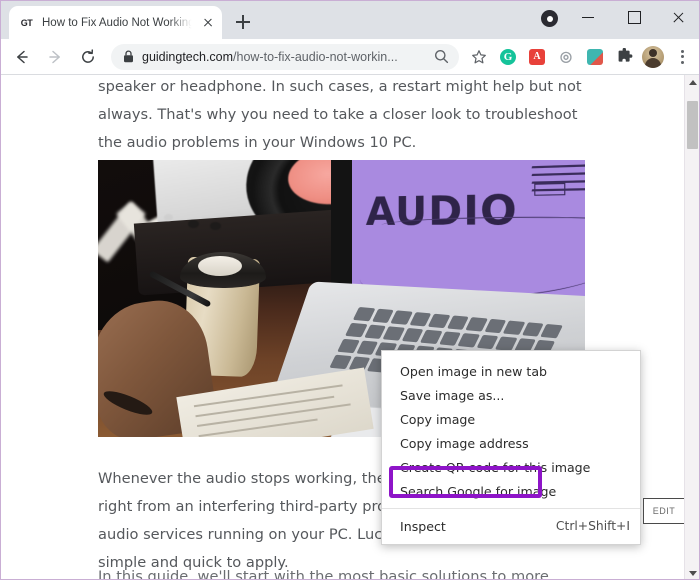  I want to click on minimize-icon, so click(588, 16).